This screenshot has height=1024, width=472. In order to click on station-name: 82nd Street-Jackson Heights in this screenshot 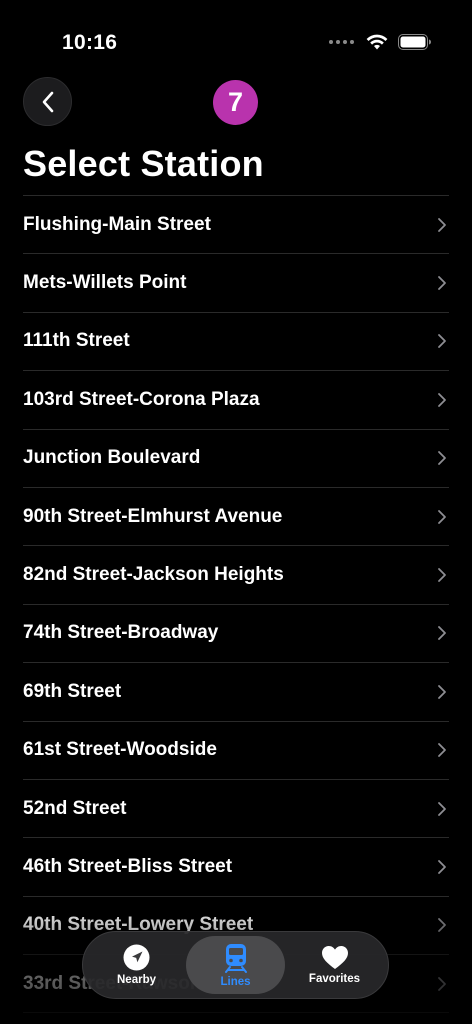, I will do `click(153, 575)`.